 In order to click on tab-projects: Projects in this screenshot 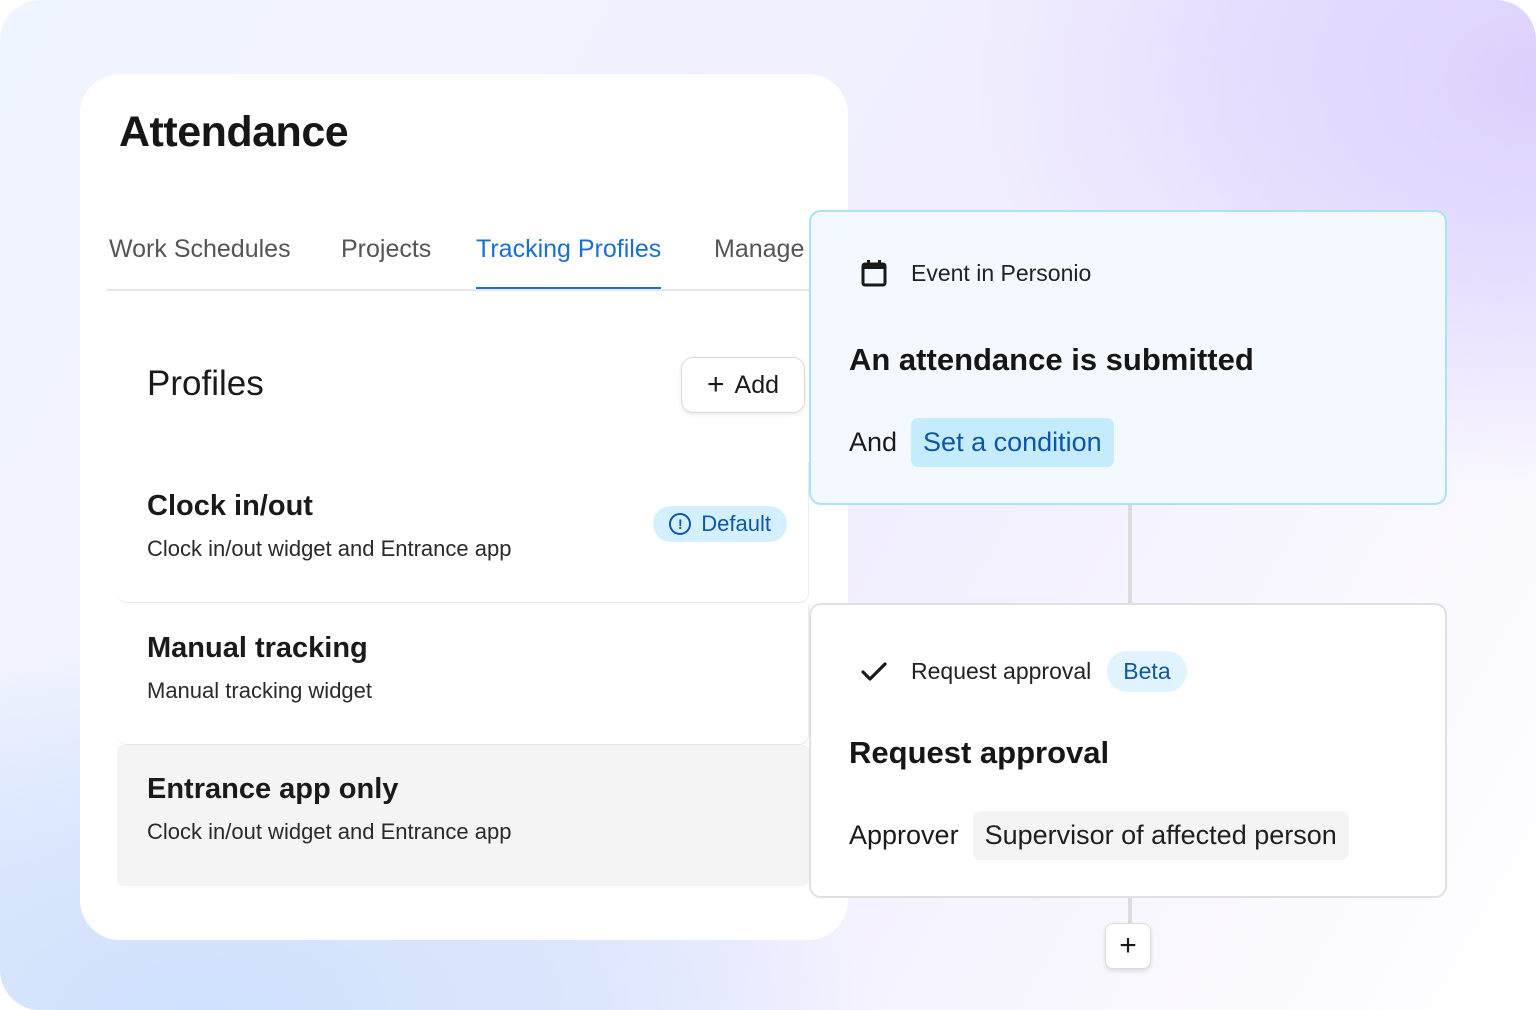, I will do `click(386, 260)`.